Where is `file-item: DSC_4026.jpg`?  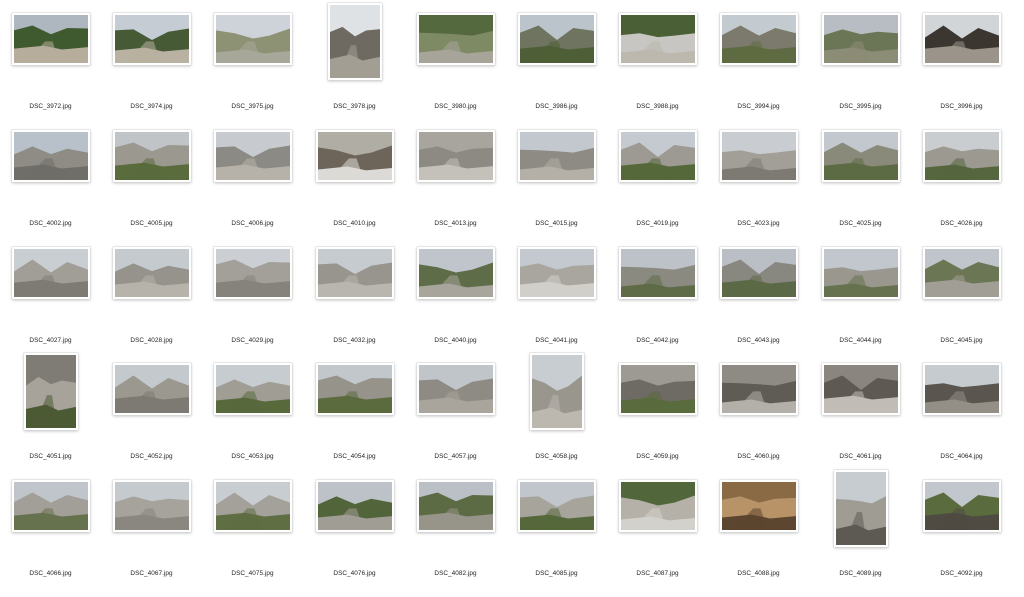 file-item: DSC_4026.jpg is located at coordinates (961, 188).